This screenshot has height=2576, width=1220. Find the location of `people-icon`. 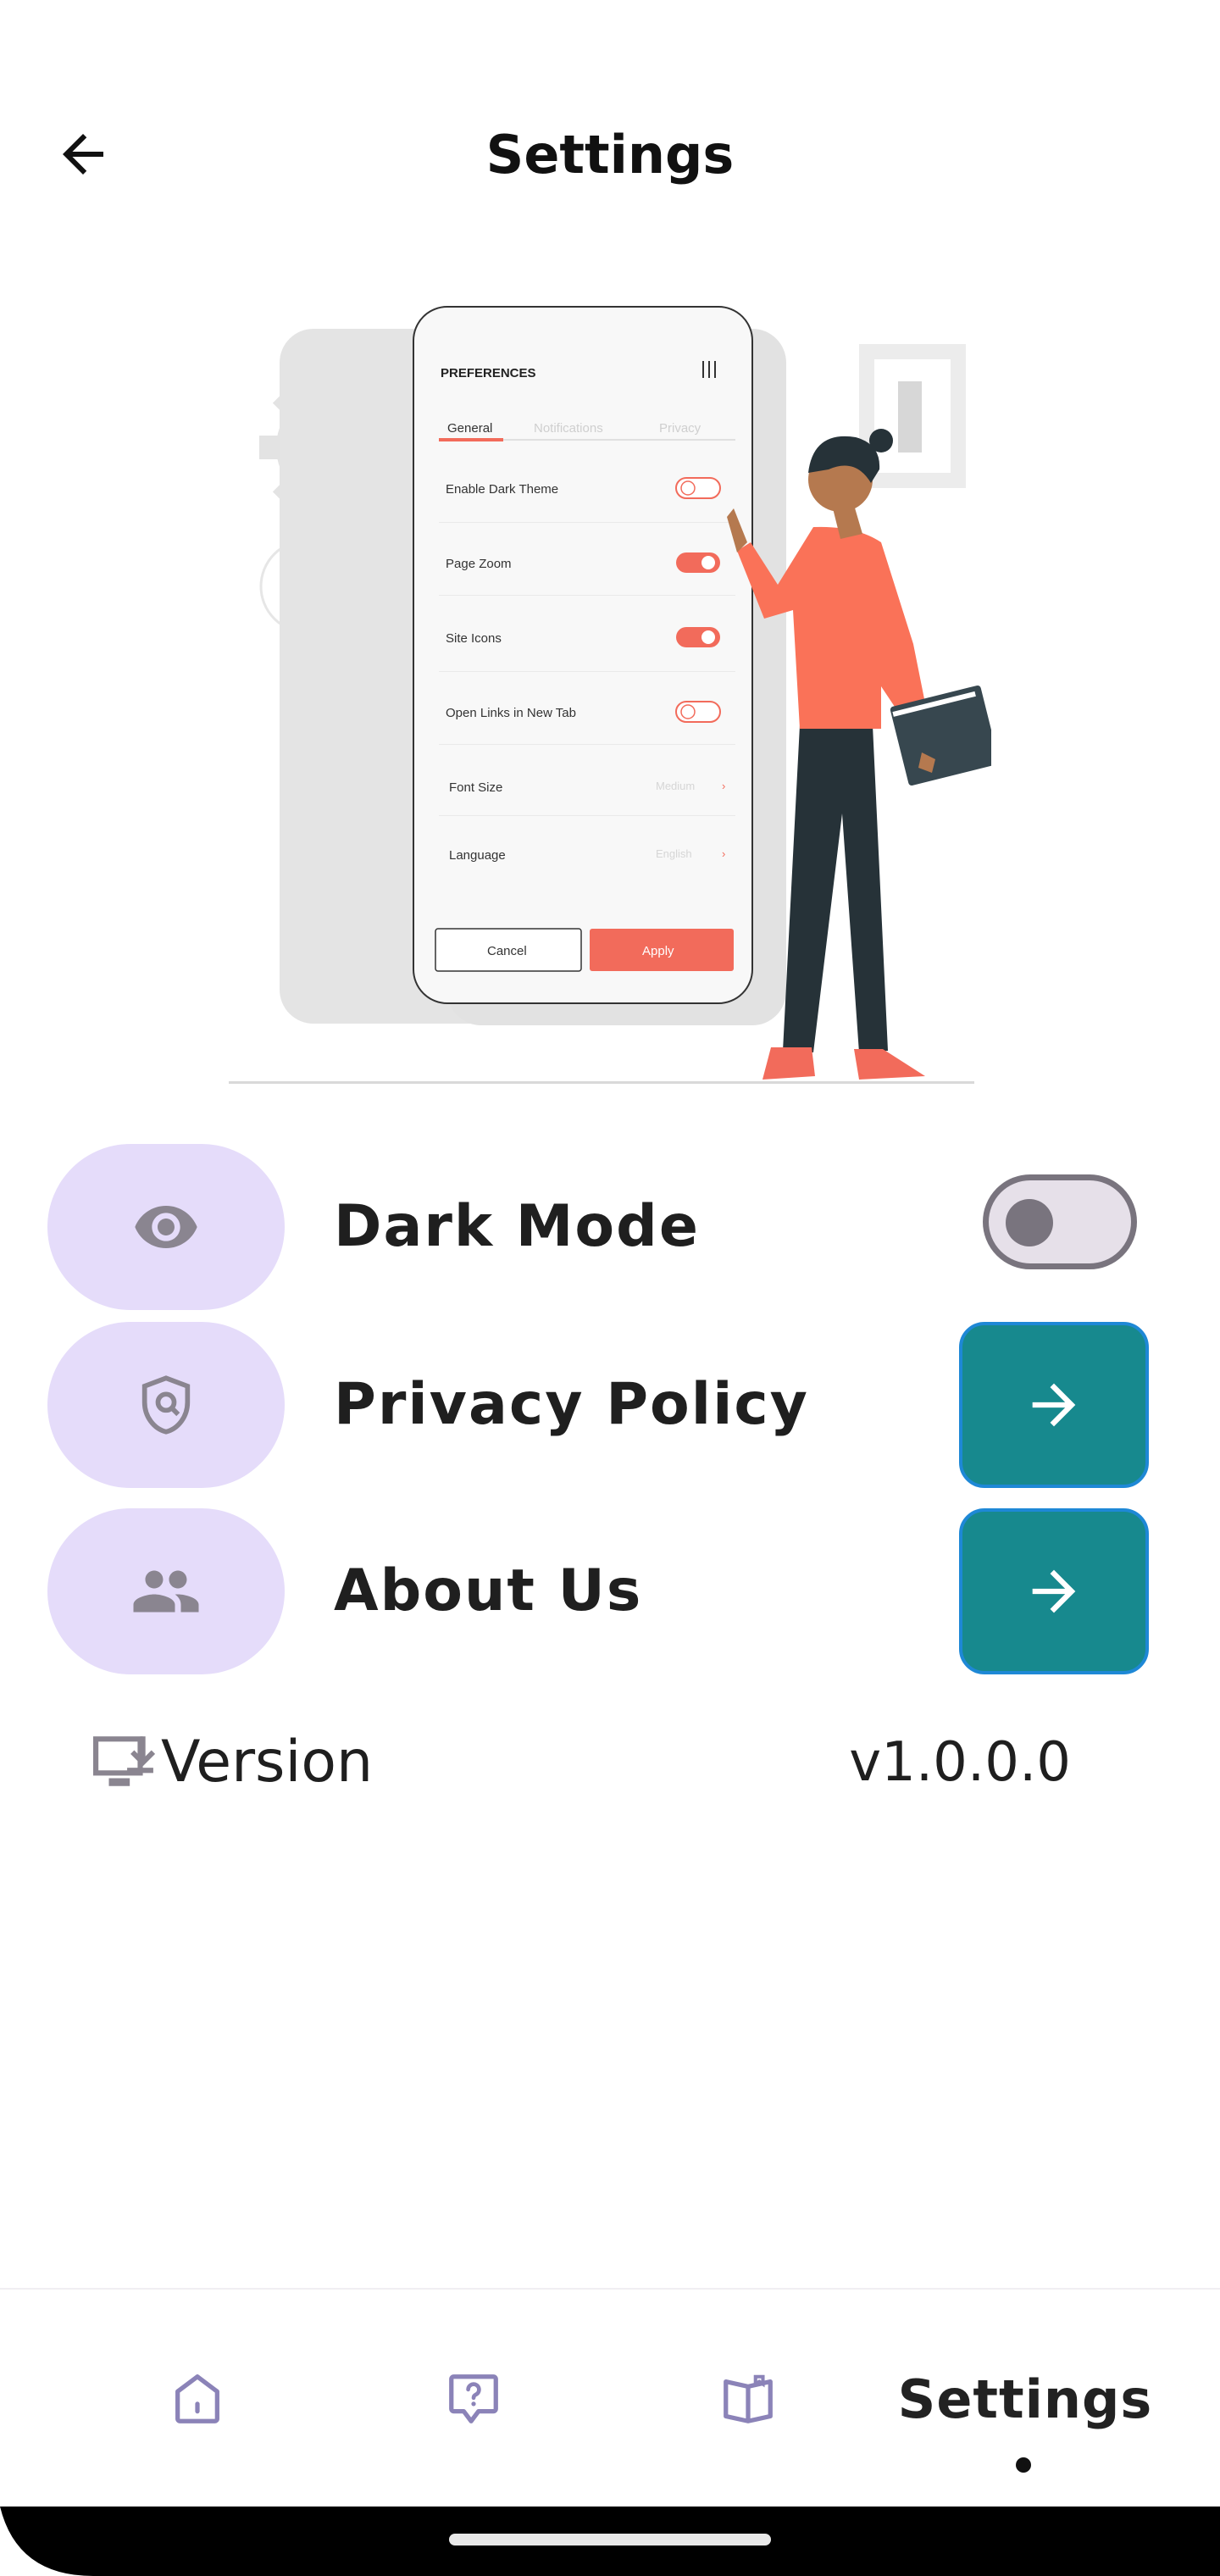

people-icon is located at coordinates (166, 1591).